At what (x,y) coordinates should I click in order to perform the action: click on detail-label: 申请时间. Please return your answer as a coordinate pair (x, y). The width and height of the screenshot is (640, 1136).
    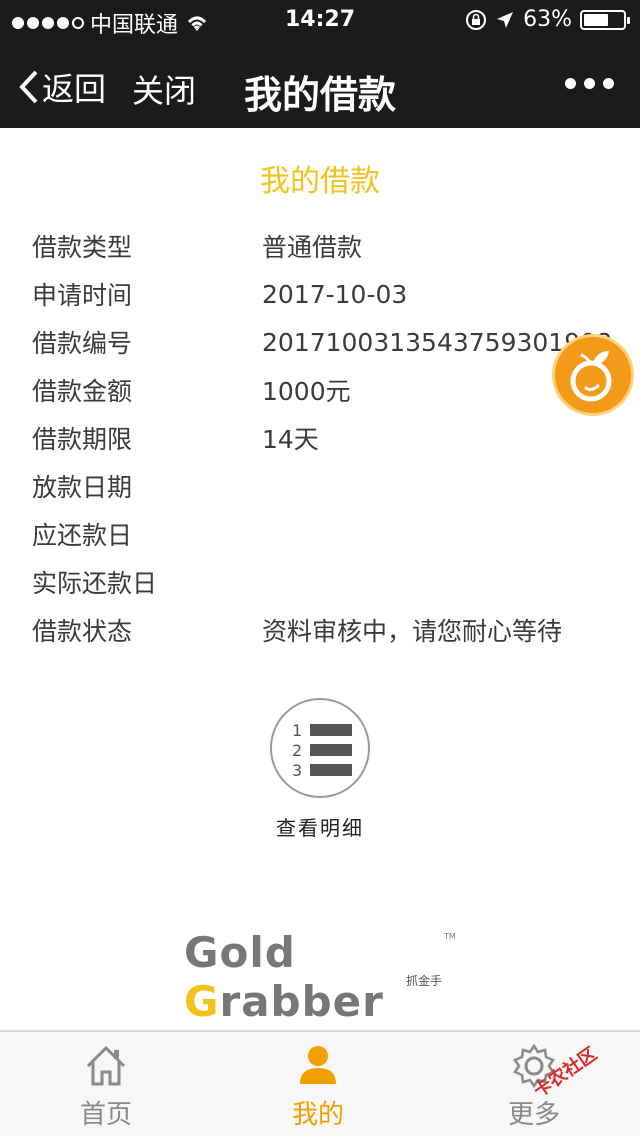
    Looking at the image, I should click on (82, 295).